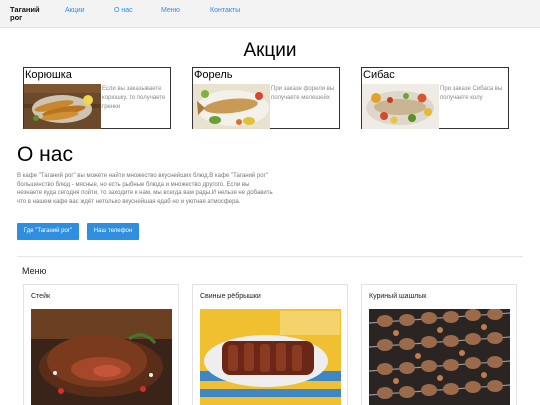  What do you see at coordinates (75, 10) in the screenshot?
I see `nav-link-promos: Акции` at bounding box center [75, 10].